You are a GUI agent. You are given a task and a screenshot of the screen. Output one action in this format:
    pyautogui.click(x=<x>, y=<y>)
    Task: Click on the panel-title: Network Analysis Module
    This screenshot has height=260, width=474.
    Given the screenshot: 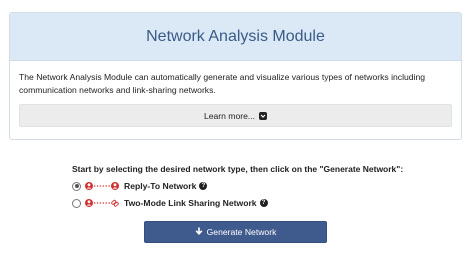 What is the action you would take?
    pyautogui.click(x=235, y=36)
    